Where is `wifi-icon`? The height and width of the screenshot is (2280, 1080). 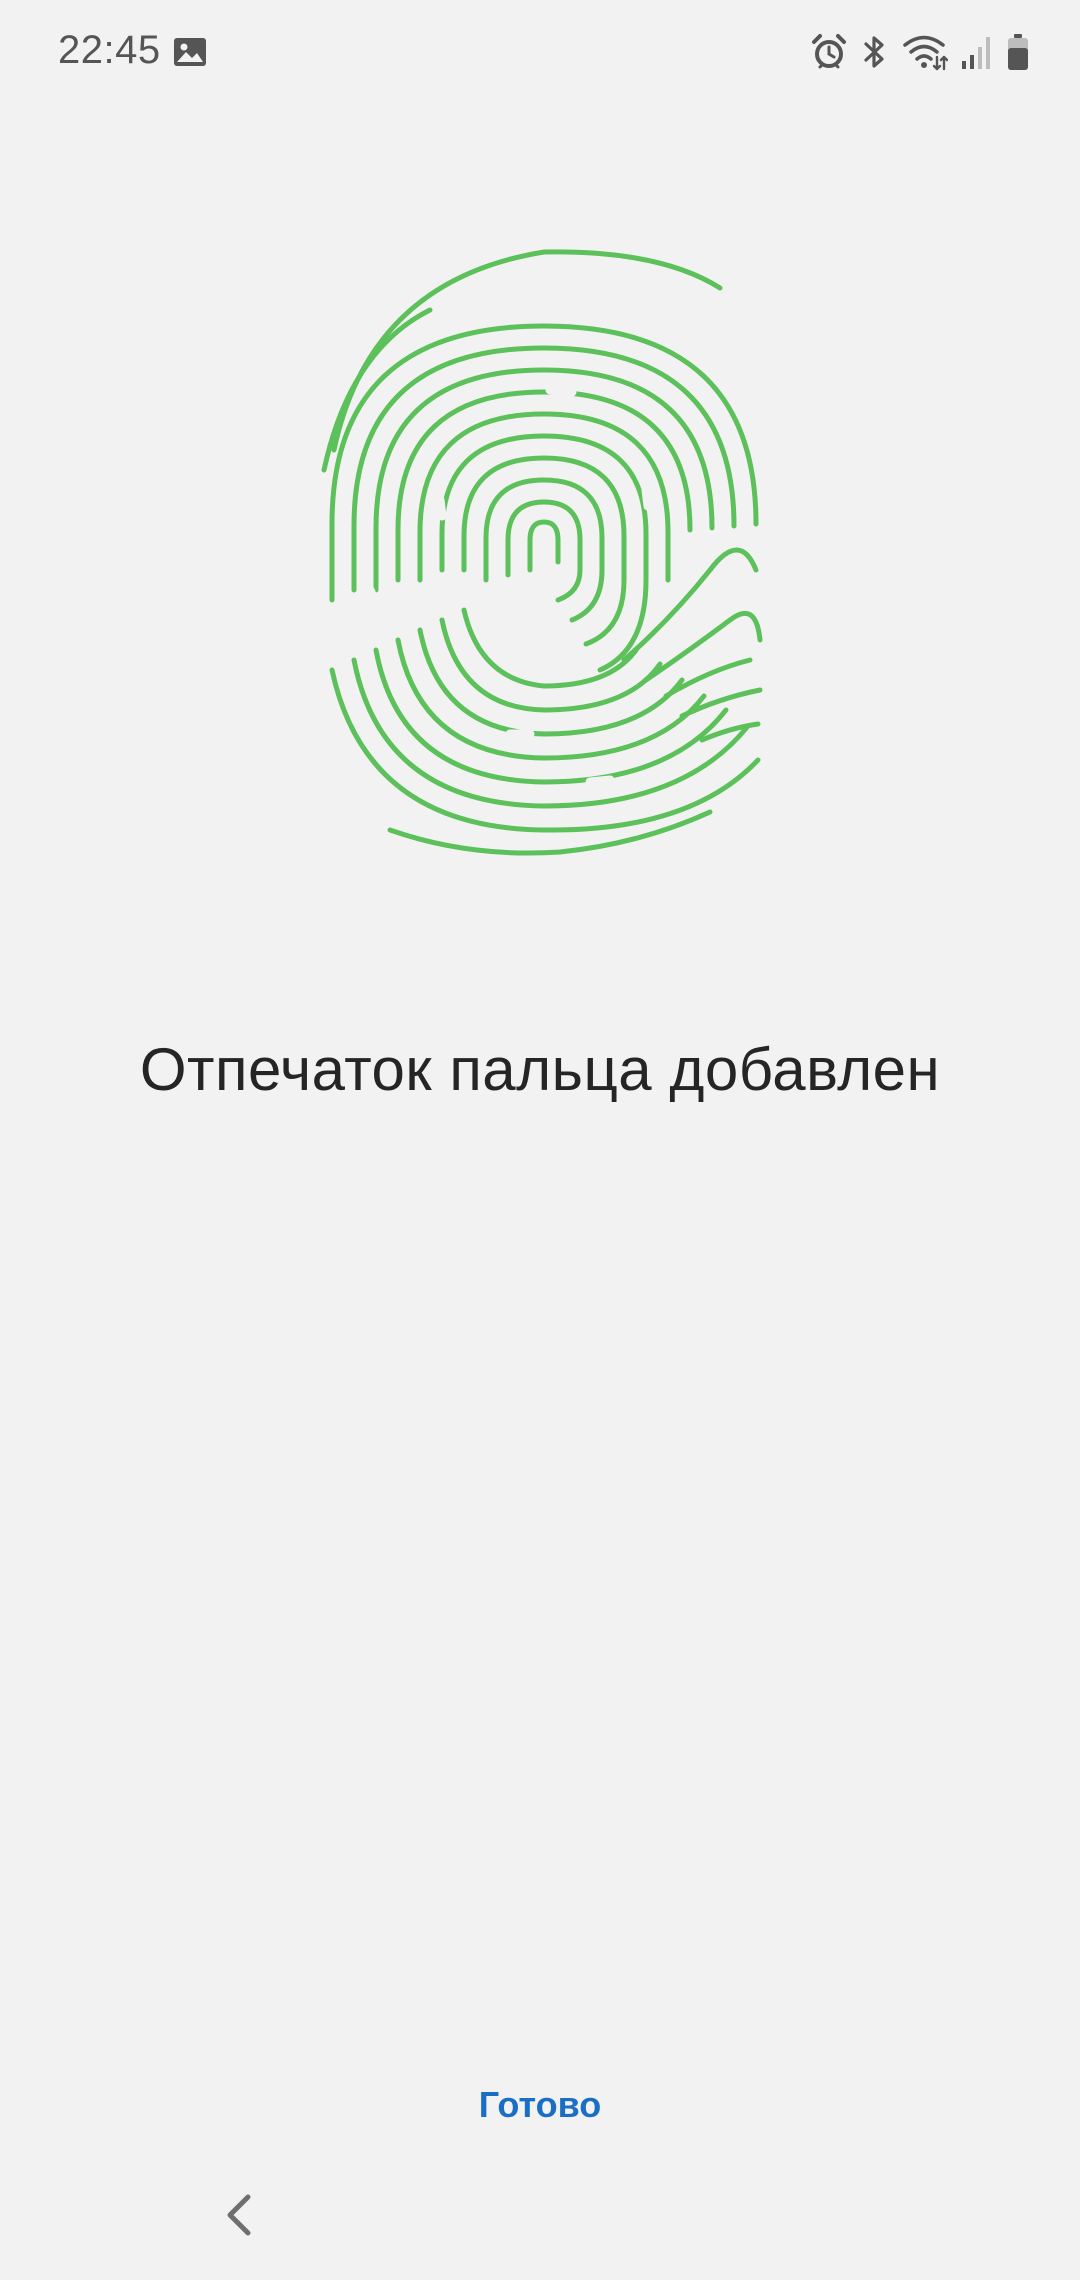 wifi-icon is located at coordinates (925, 52).